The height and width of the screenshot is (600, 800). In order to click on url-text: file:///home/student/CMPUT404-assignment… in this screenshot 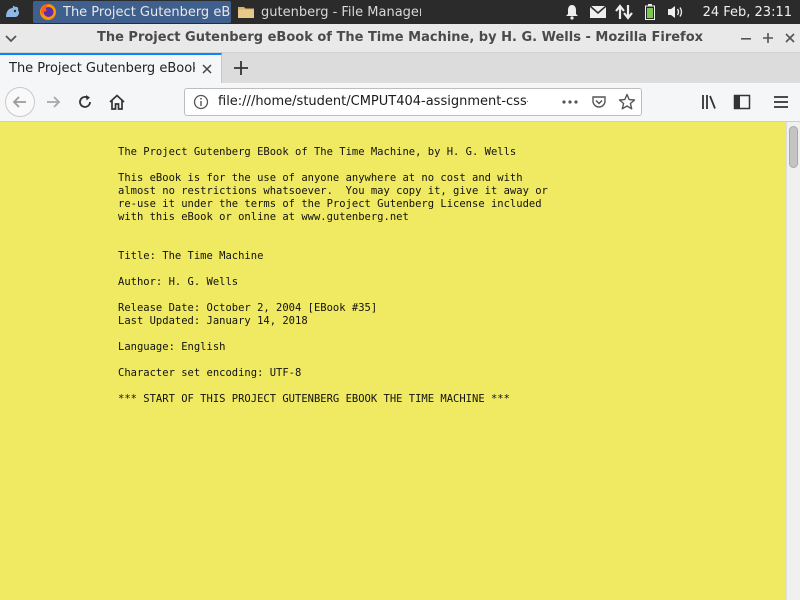, I will do `click(373, 101)`.